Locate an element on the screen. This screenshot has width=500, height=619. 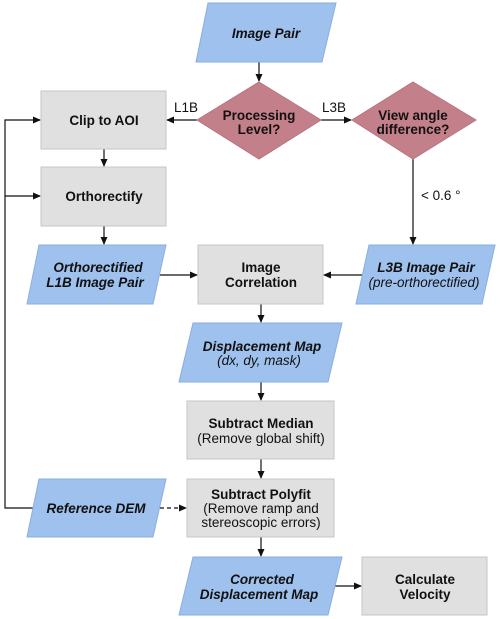
svg-text: L3B Image Pair is located at coordinates (426, 267).